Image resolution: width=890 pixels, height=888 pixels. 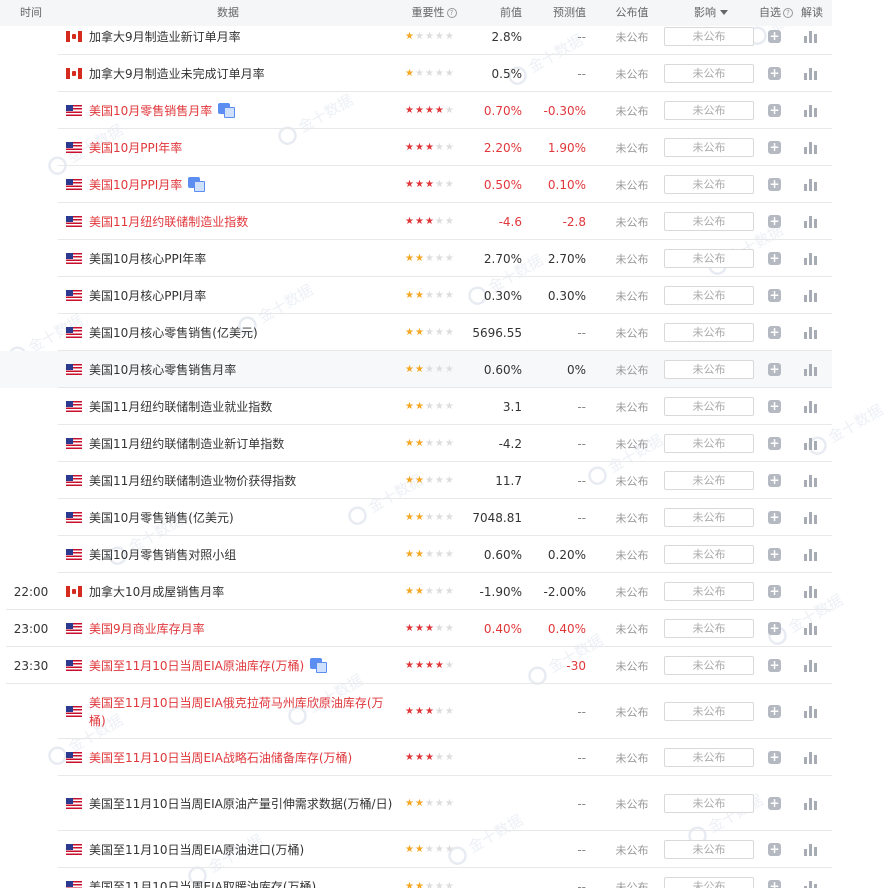 What do you see at coordinates (236, 712) in the screenshot?
I see `event-name-text: 美国至11月10日当周EIA俄克拉荷马州库欣原油库存(万桶)` at bounding box center [236, 712].